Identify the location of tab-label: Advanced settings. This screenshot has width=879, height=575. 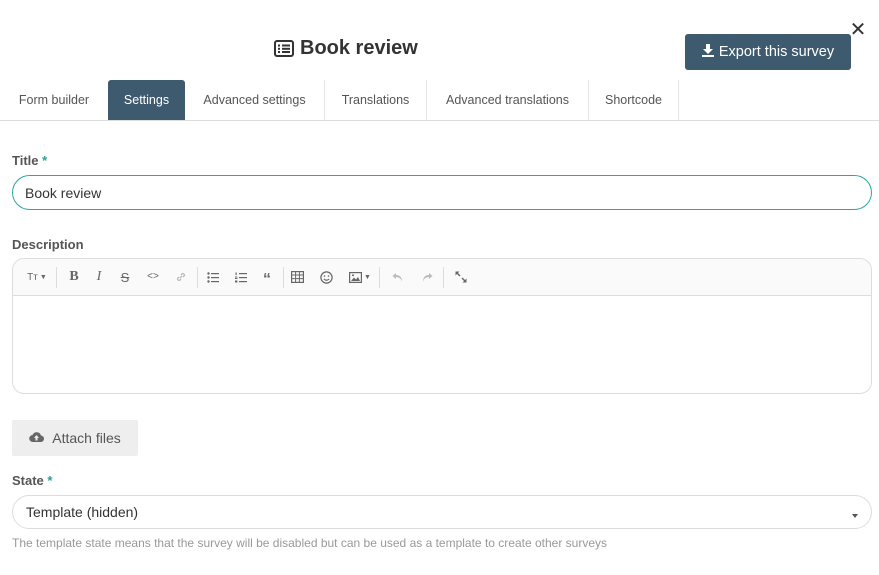
(254, 100).